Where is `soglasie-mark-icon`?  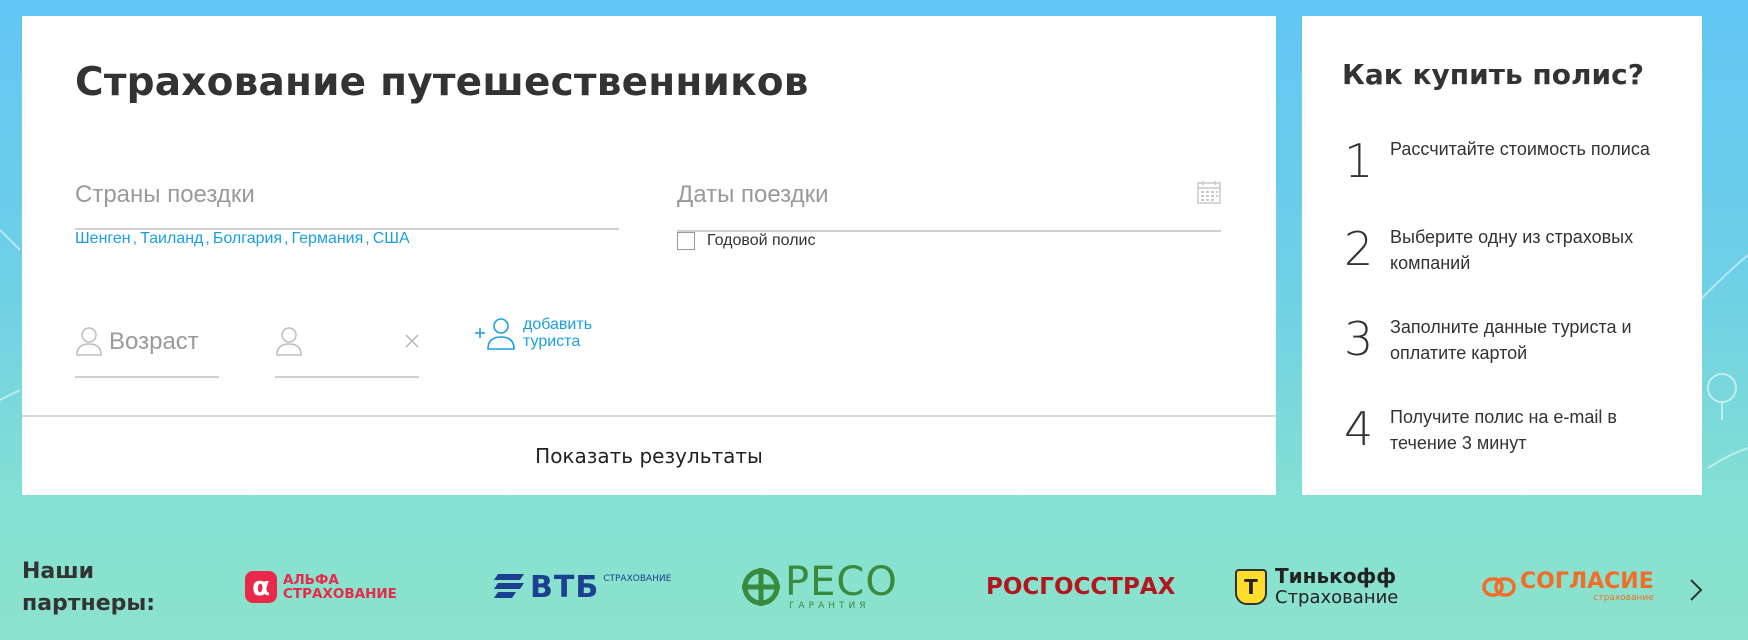 soglasie-mark-icon is located at coordinates (1499, 587).